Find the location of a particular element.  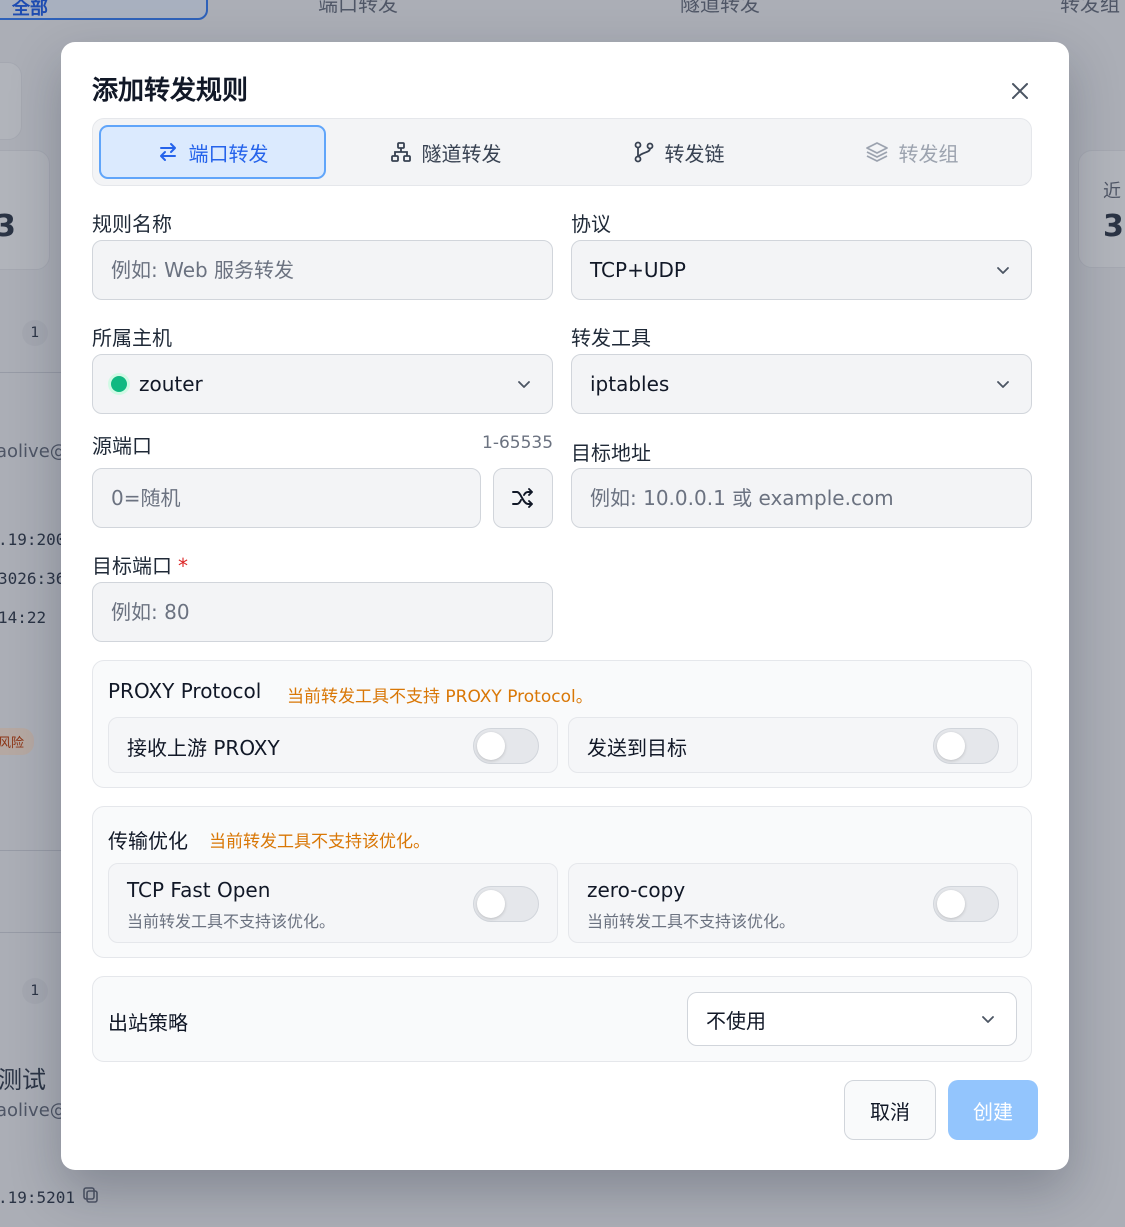

rule-type-tabs: 端口转发 隧道转发 转发链 转发组 is located at coordinates (562, 152).